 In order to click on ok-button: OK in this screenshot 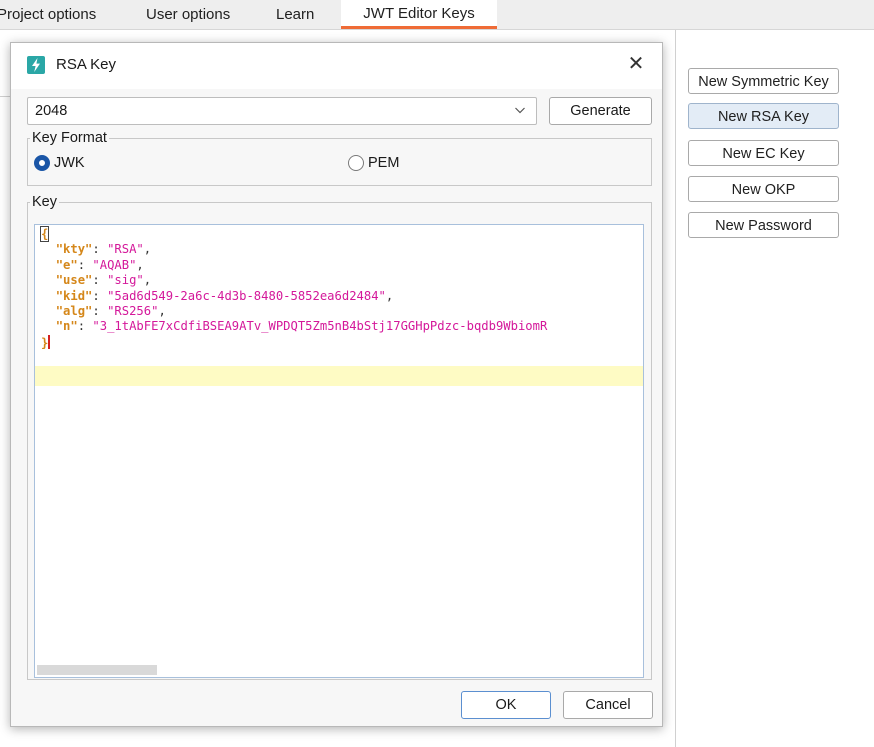, I will do `click(506, 705)`.